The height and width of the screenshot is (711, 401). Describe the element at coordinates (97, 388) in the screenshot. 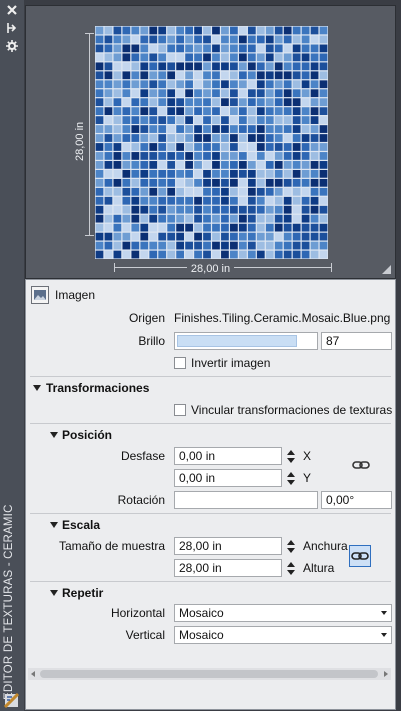

I see `transforms-section-header: Transformaciones` at that location.